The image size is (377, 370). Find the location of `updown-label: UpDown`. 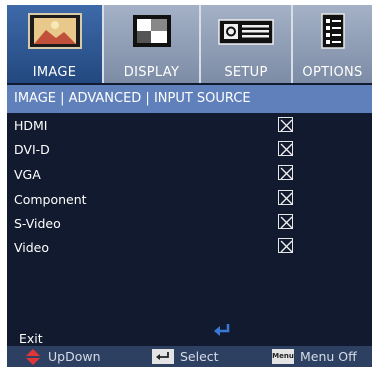

updown-label: UpDown is located at coordinates (74, 356).